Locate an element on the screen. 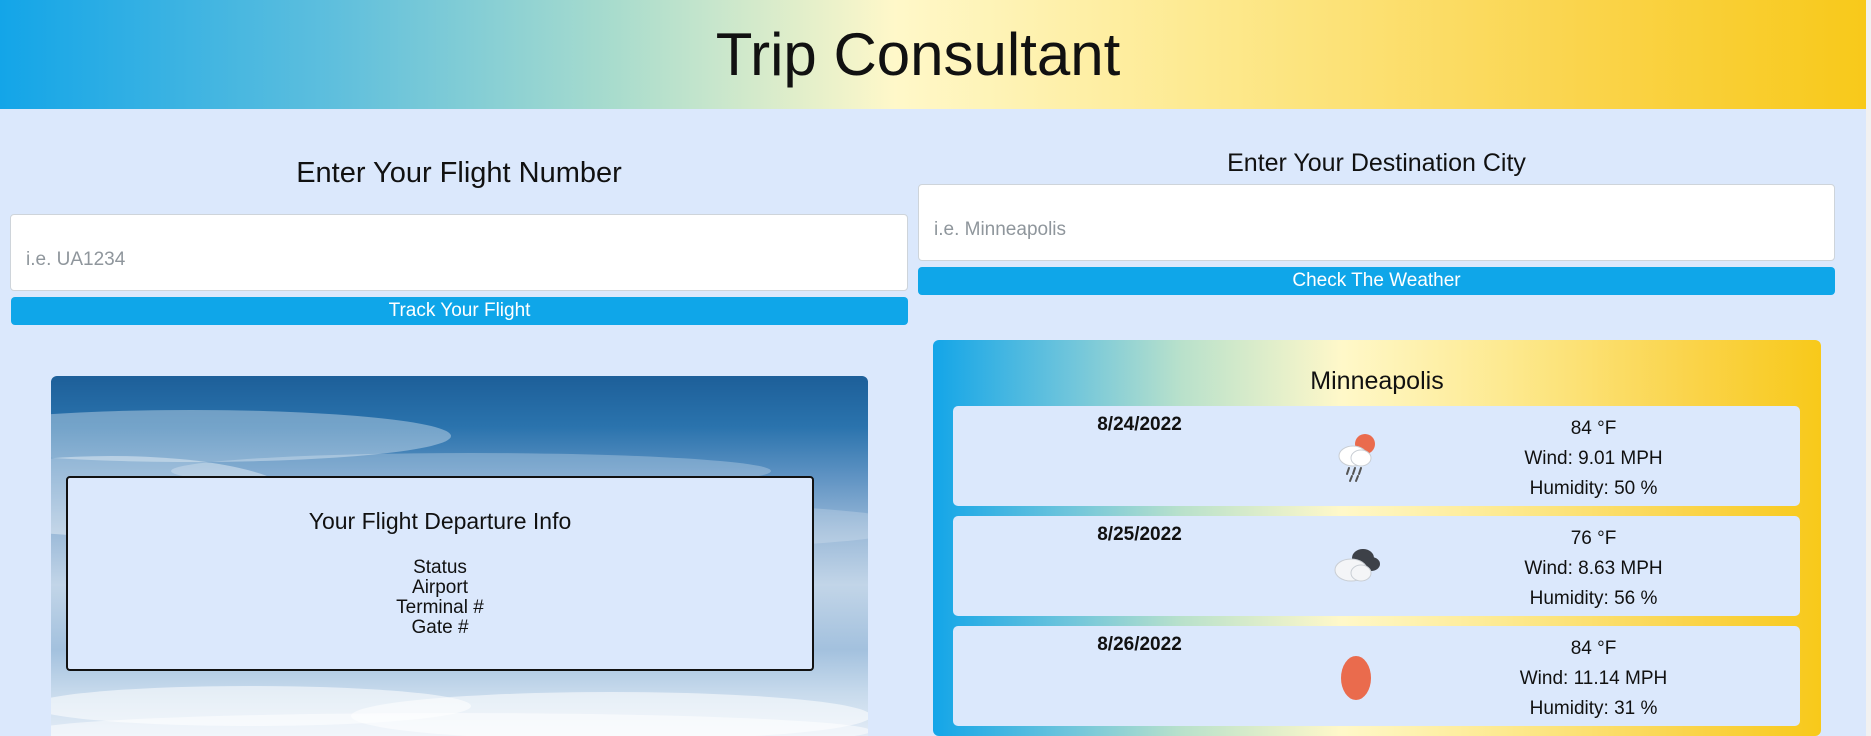 The image size is (1871, 736). weather-city-name: Minneapolis is located at coordinates (1377, 381).